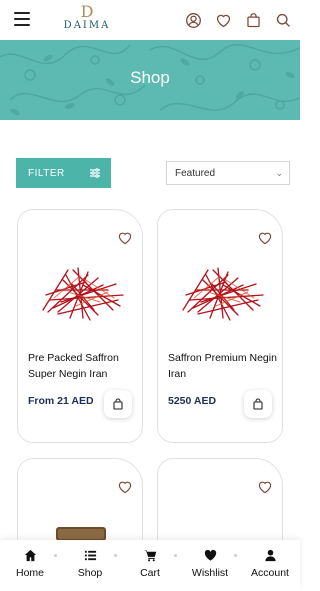 The image size is (320, 591). Describe the element at coordinates (283, 20) in the screenshot. I see `search-icon` at that location.